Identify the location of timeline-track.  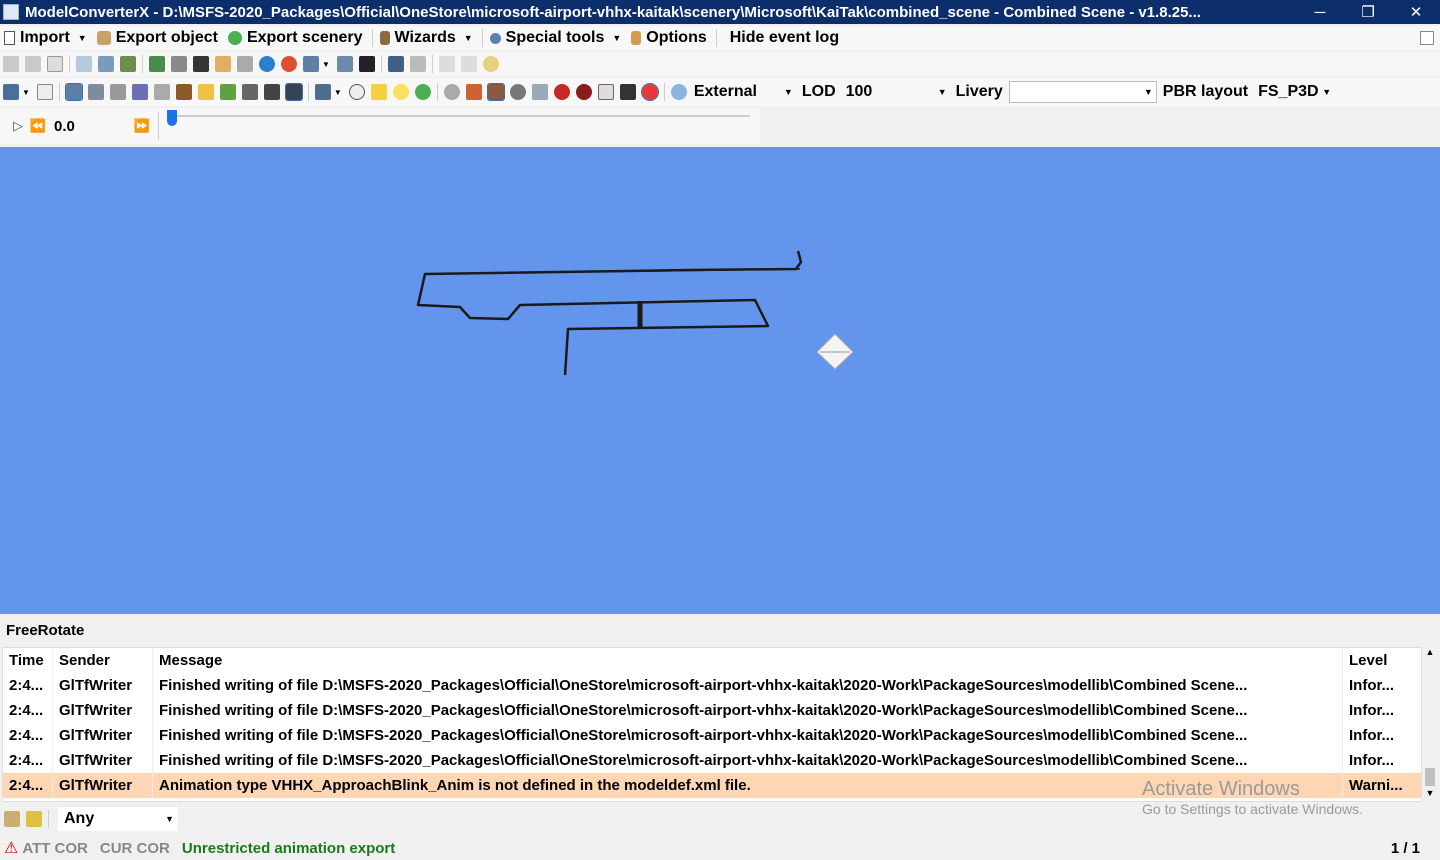
(460, 116).